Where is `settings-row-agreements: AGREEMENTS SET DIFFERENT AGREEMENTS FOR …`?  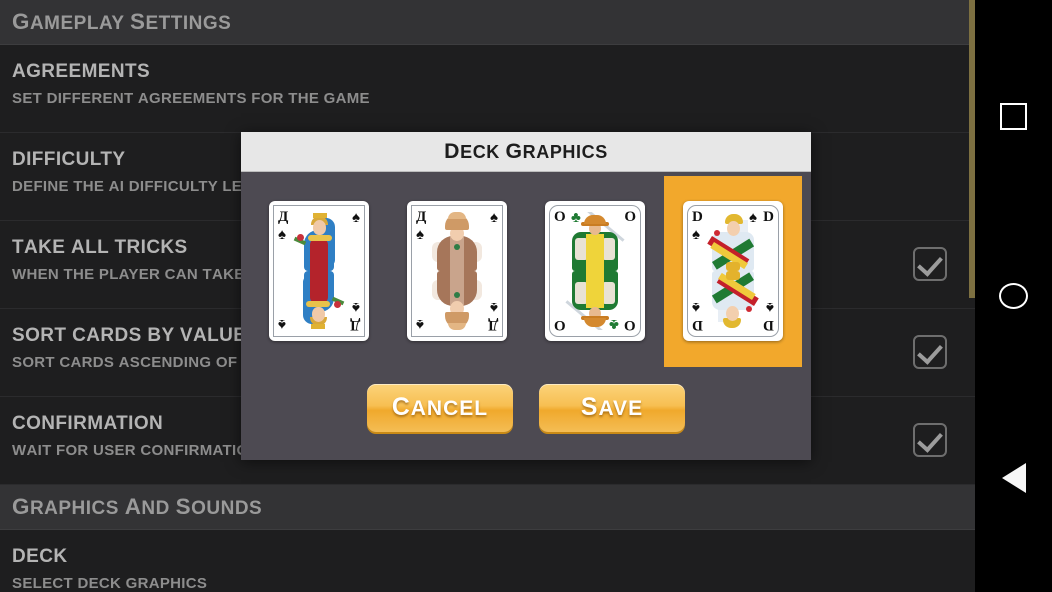 settings-row-agreements: AGREEMENTS SET DIFFERENT AGREEMENTS FOR … is located at coordinates (487, 89).